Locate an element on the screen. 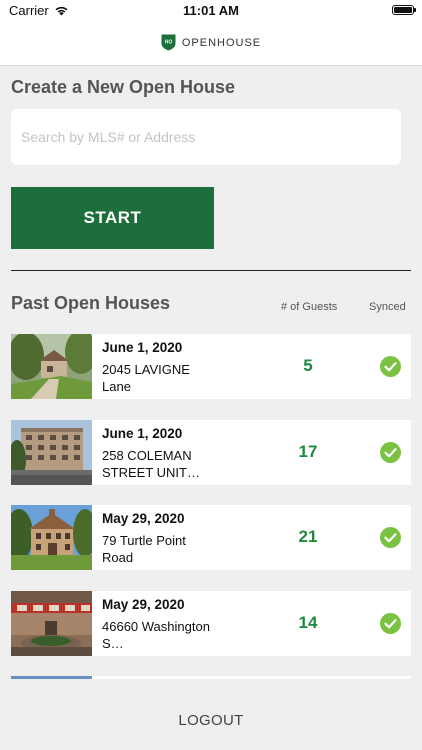 The image size is (422, 750). status-time: 11:01 AM is located at coordinates (211, 10).